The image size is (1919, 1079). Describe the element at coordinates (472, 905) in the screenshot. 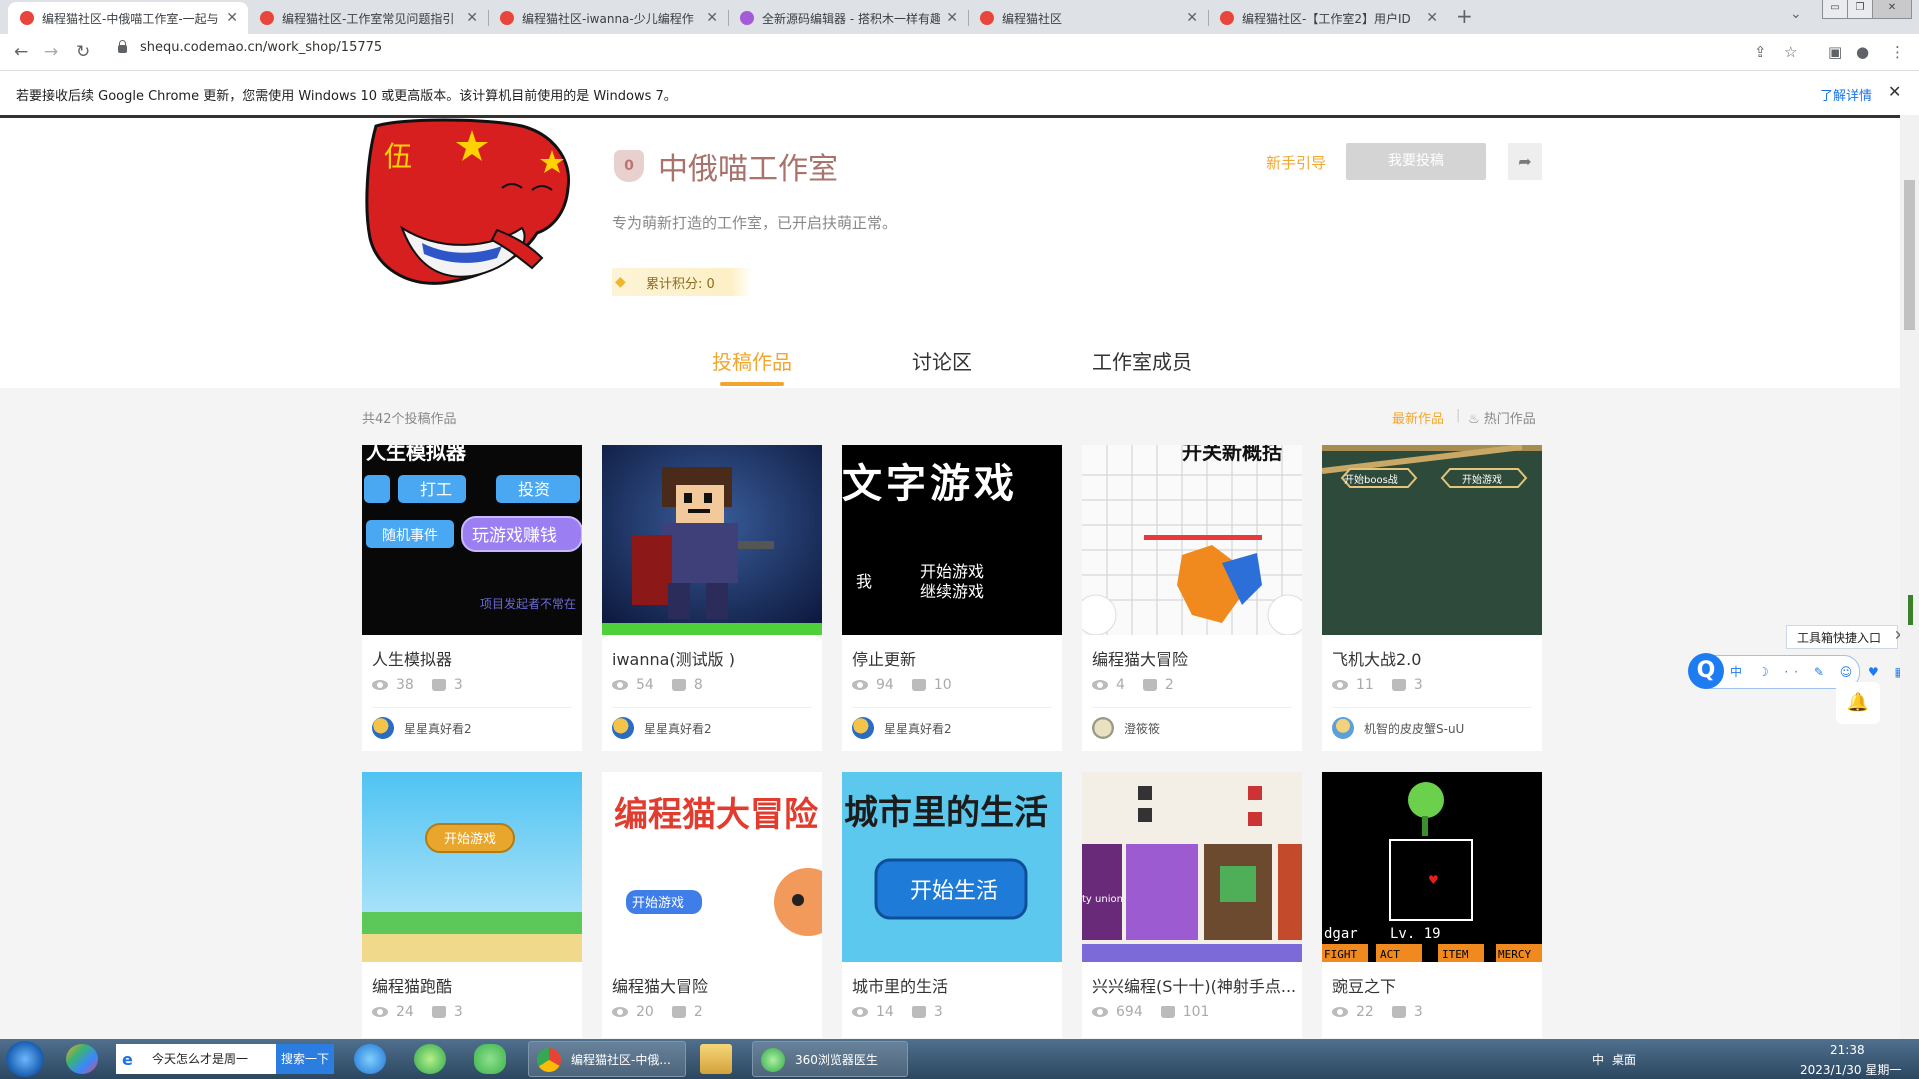

I see `work-card: 开始游戏 编程猫跑酷 24 3` at that location.